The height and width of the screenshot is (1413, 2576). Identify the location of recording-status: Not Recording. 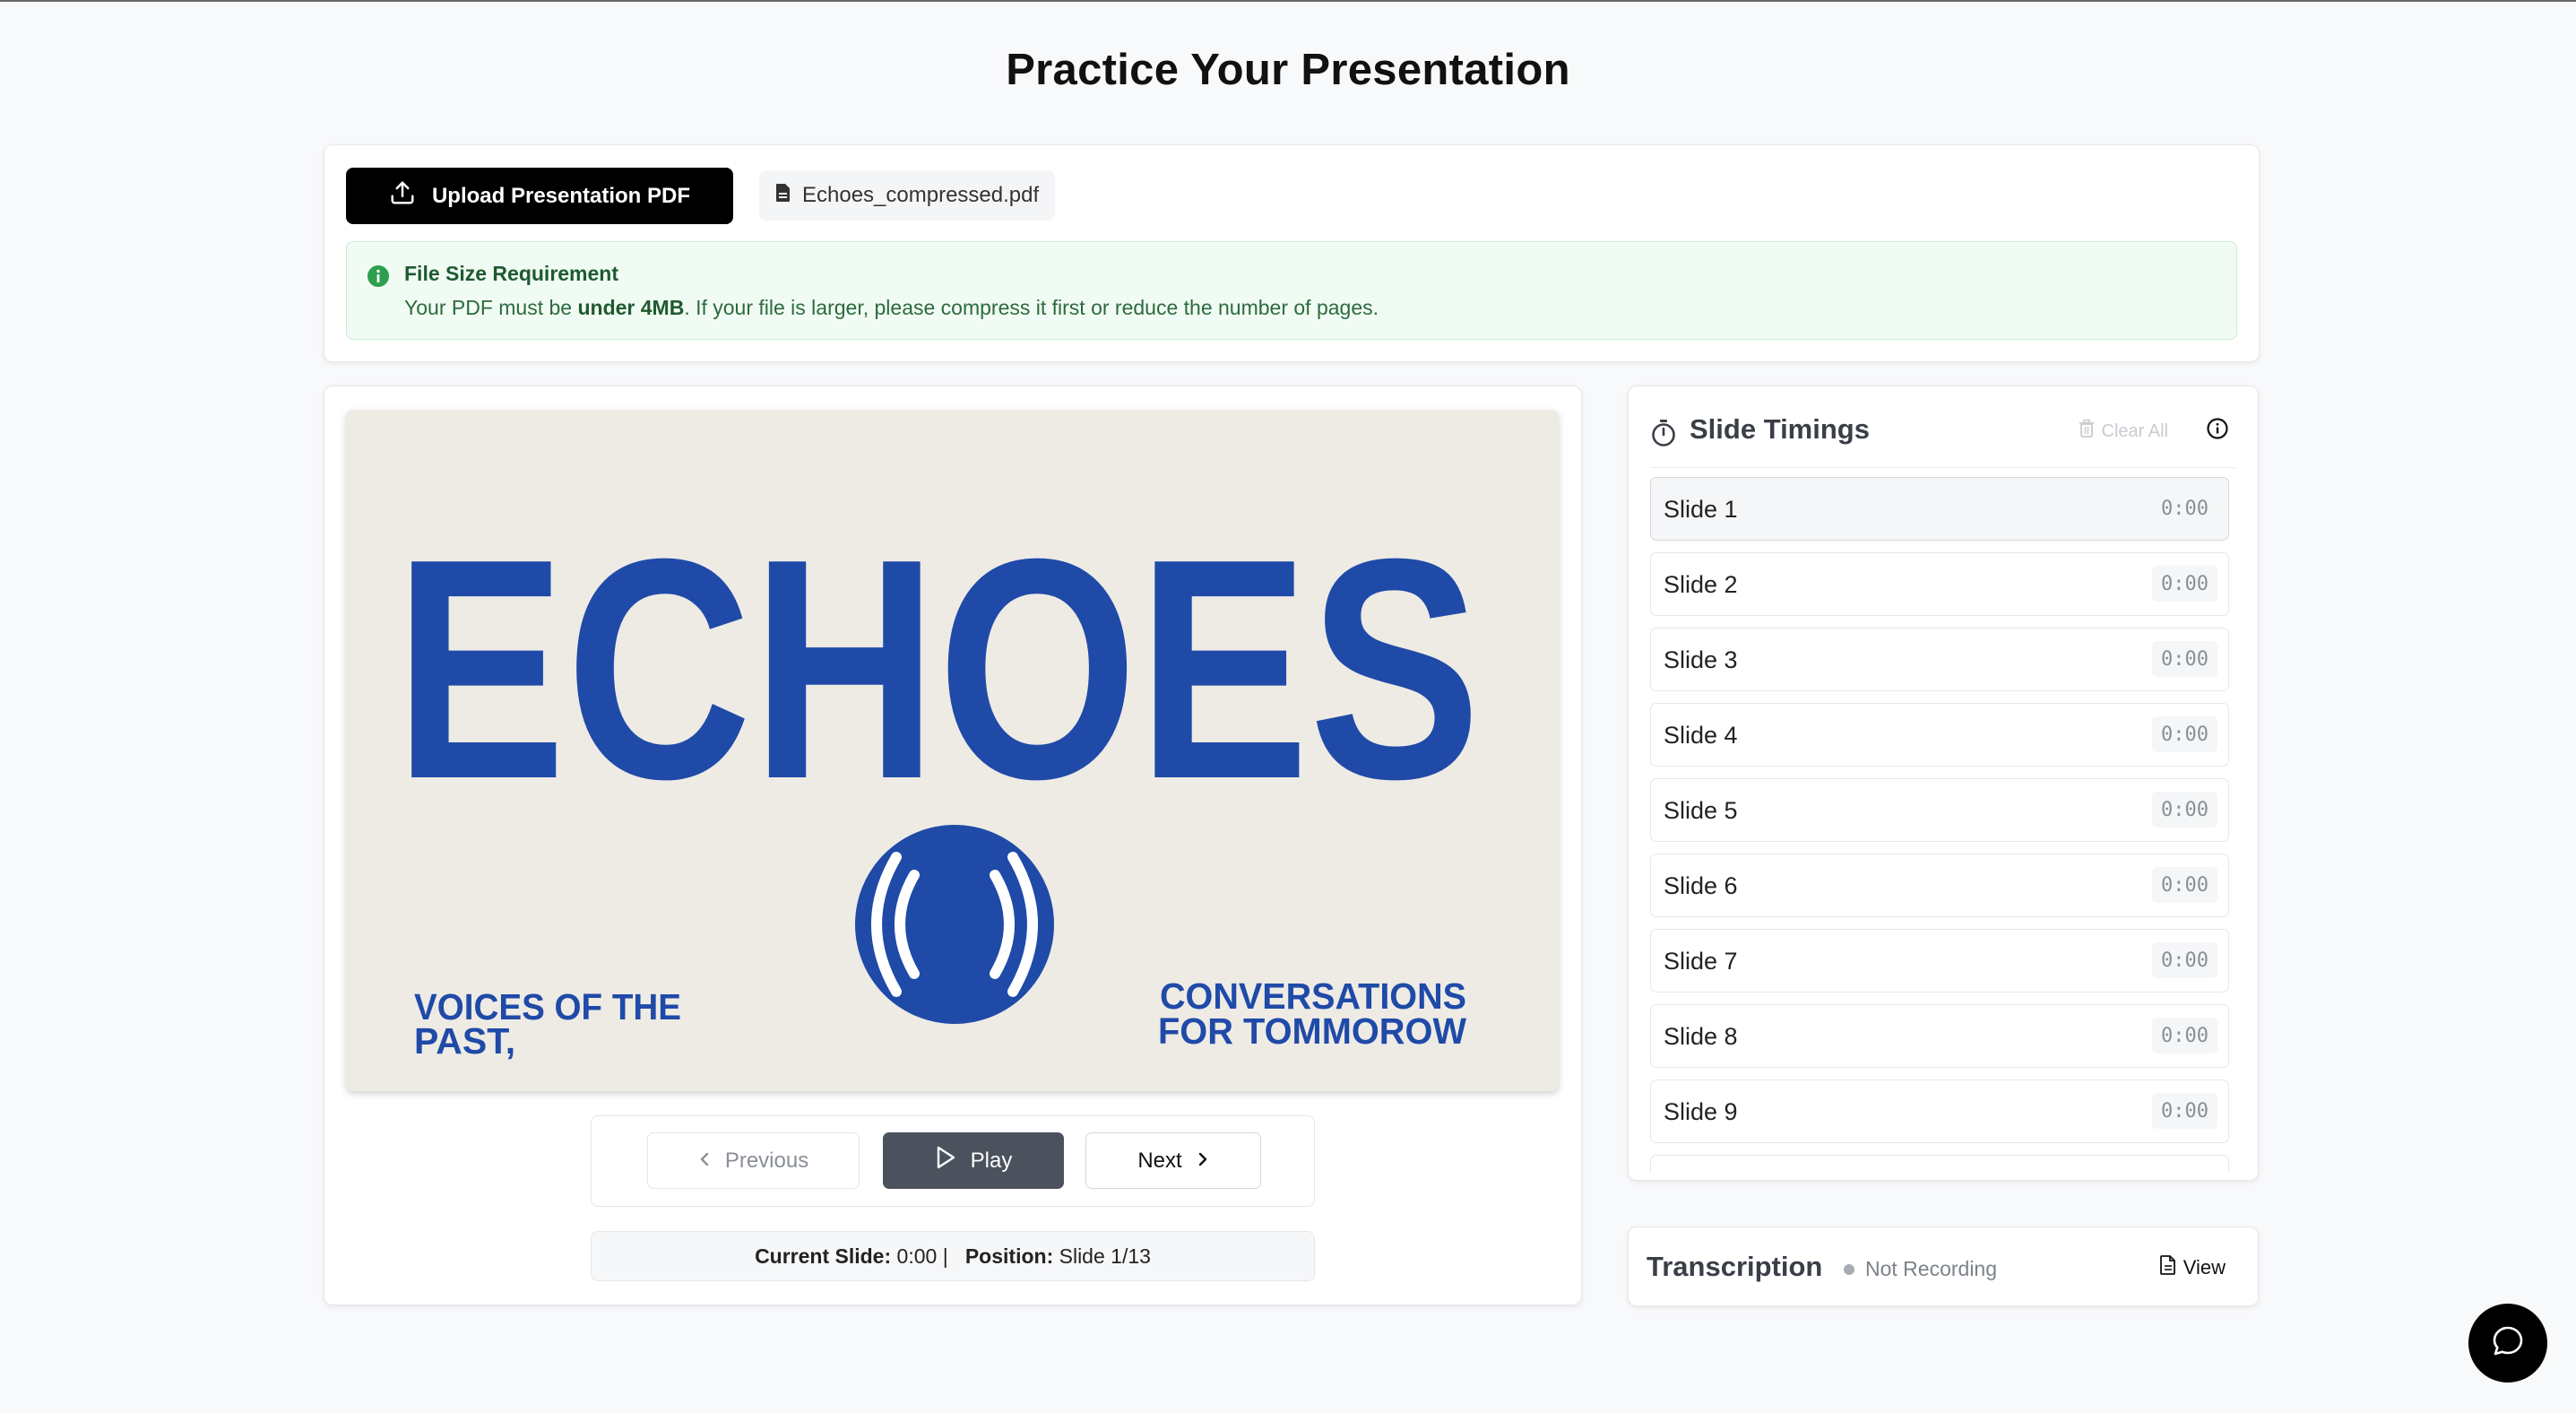
(1920, 1269).